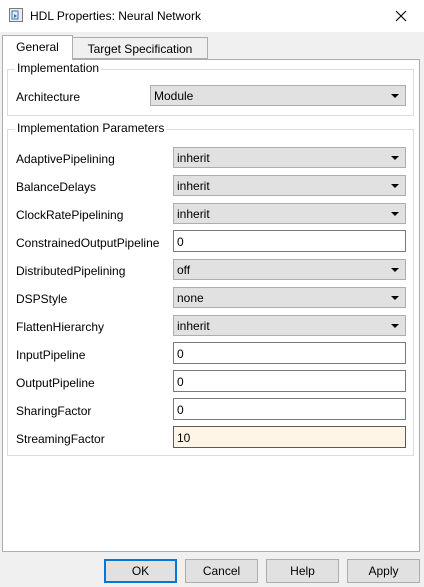 This screenshot has width=424, height=587. What do you see at coordinates (88, 243) in the screenshot?
I see `constrained-output-pipeline-label: ConstrainedOutputPipeline` at bounding box center [88, 243].